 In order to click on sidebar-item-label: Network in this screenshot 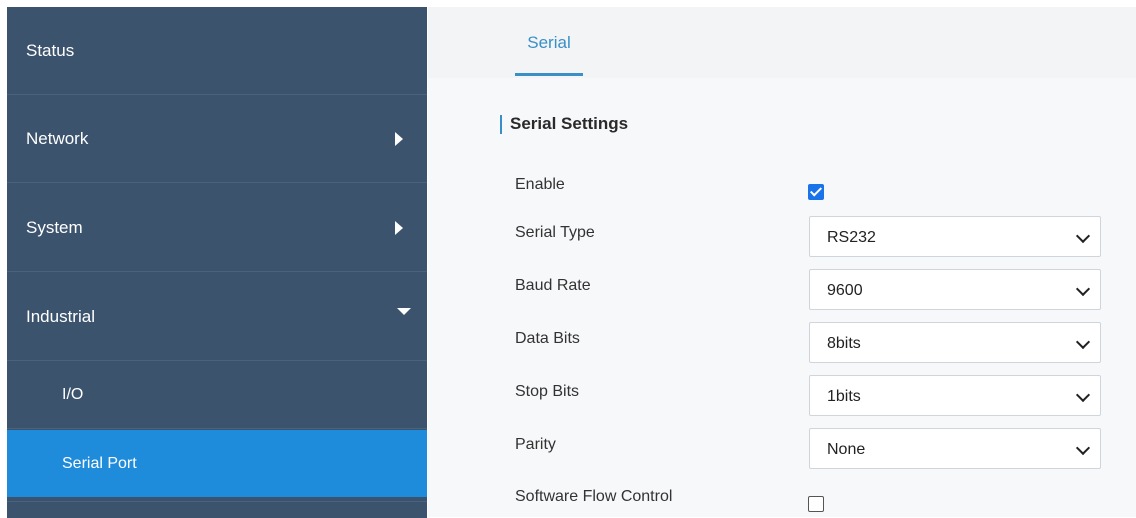, I will do `click(57, 138)`.